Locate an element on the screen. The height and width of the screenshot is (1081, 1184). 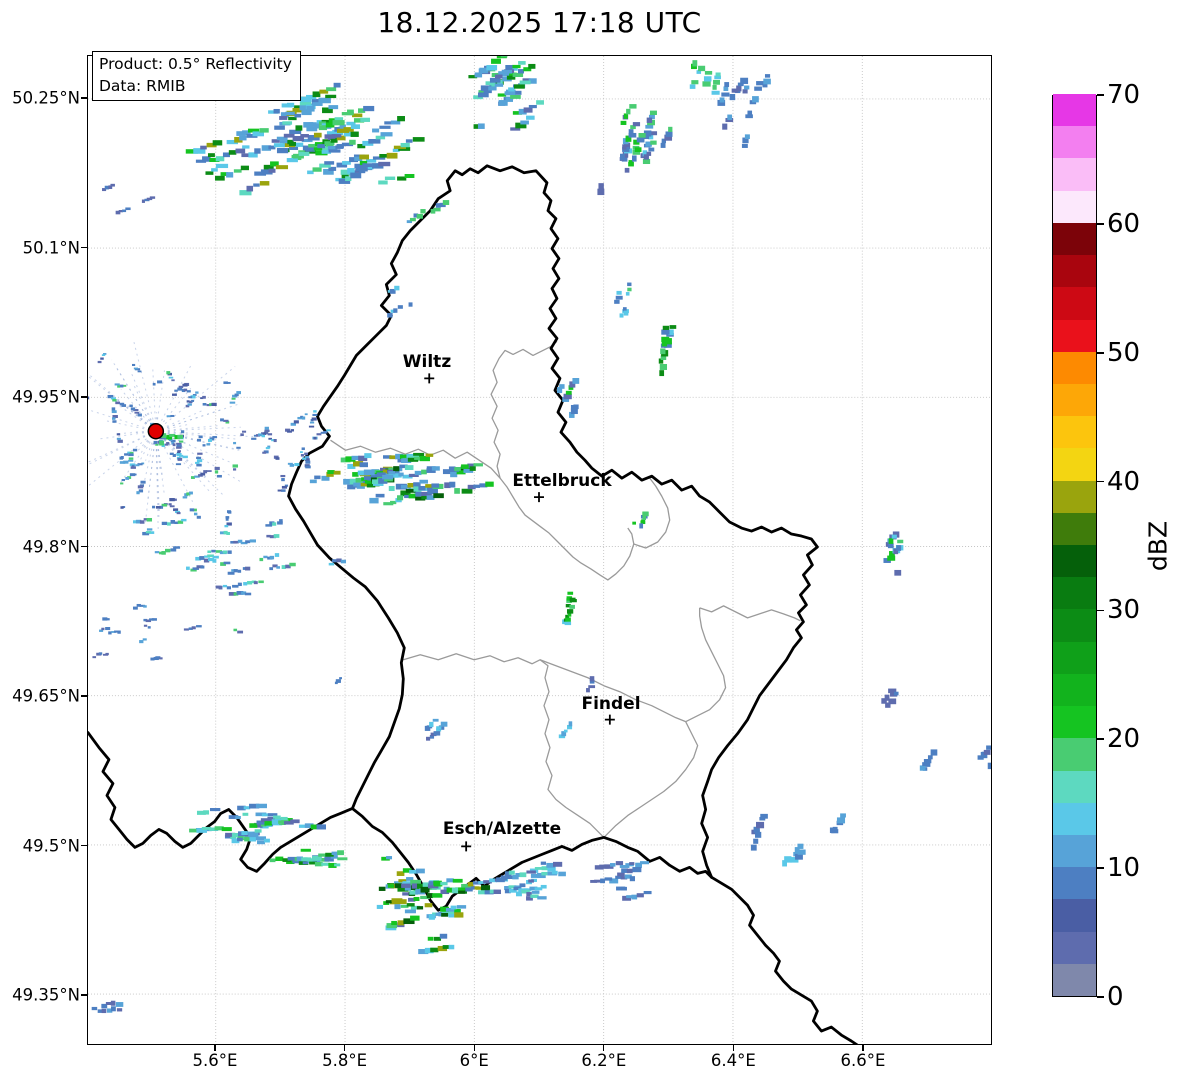
clutter-spoke is located at coordinates (122, 402).